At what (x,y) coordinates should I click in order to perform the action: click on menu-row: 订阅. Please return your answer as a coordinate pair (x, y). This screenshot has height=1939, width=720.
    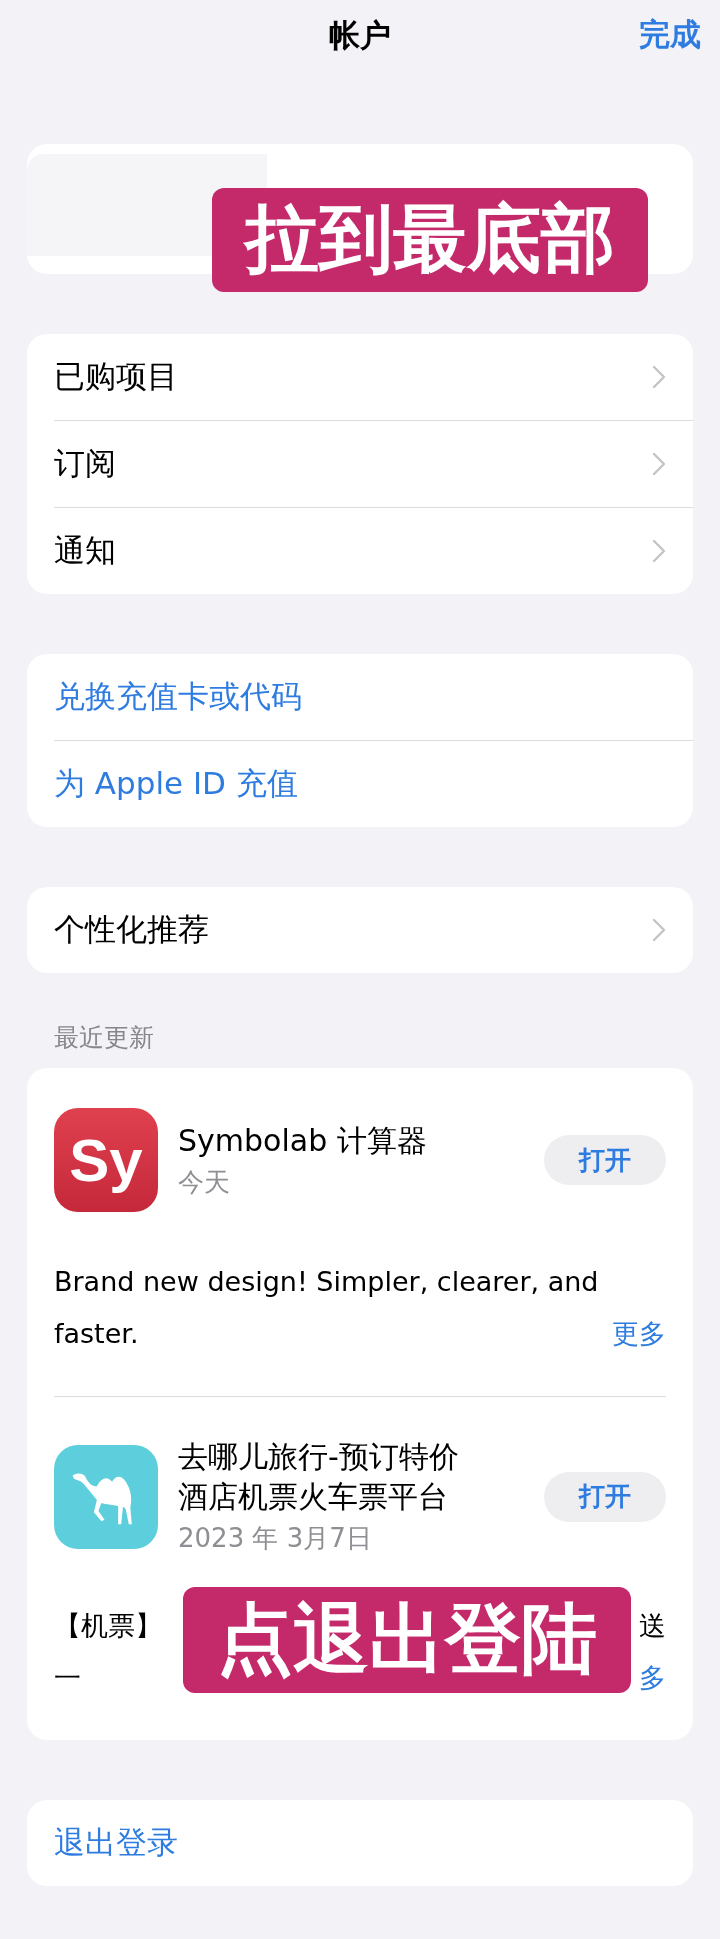
    Looking at the image, I should click on (373, 464).